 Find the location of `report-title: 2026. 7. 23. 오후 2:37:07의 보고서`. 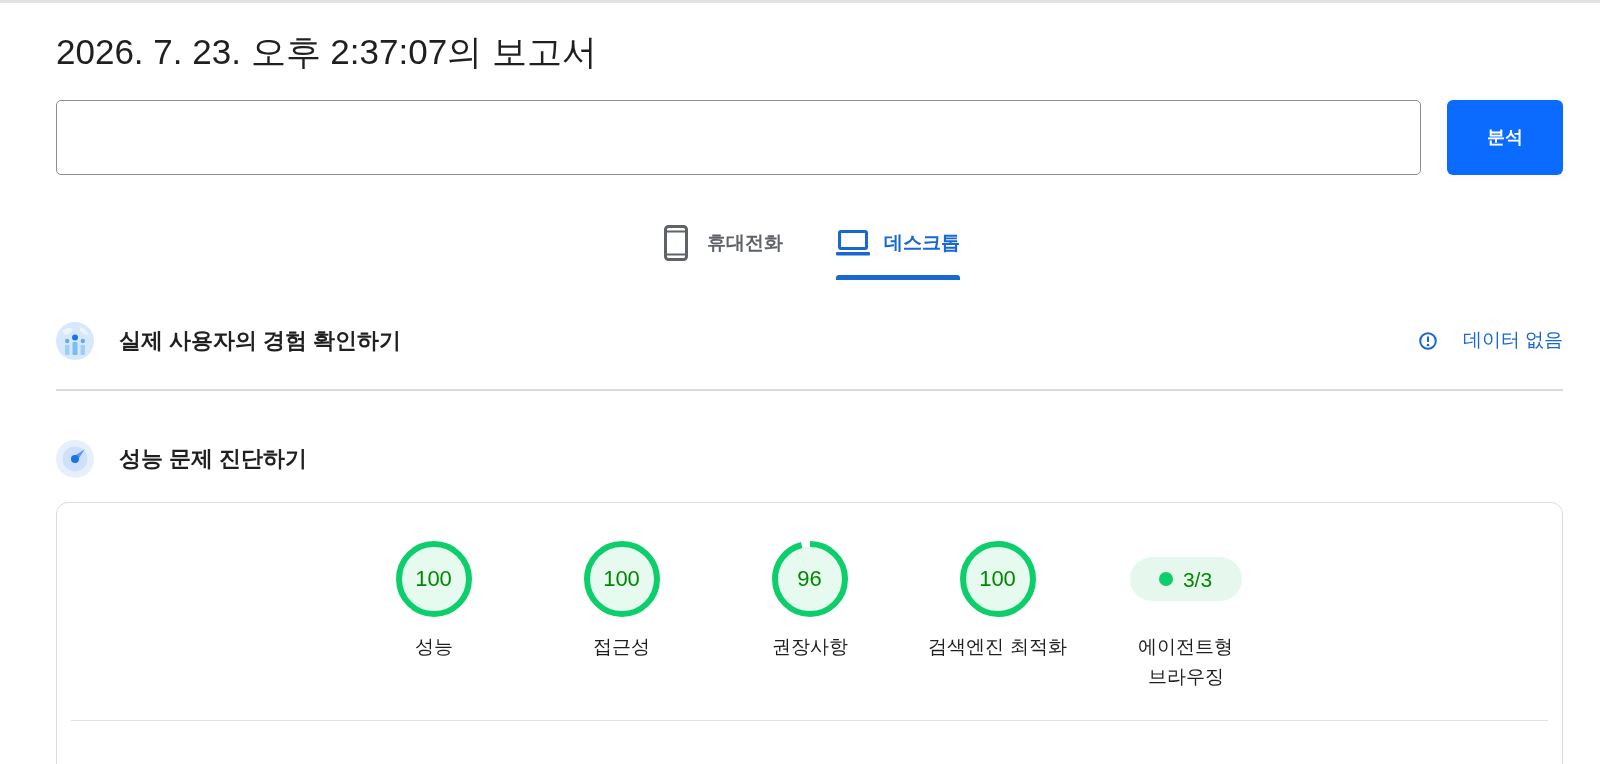

report-title: 2026. 7. 23. 오후 2:37:07의 보고서 is located at coordinates (327, 52).